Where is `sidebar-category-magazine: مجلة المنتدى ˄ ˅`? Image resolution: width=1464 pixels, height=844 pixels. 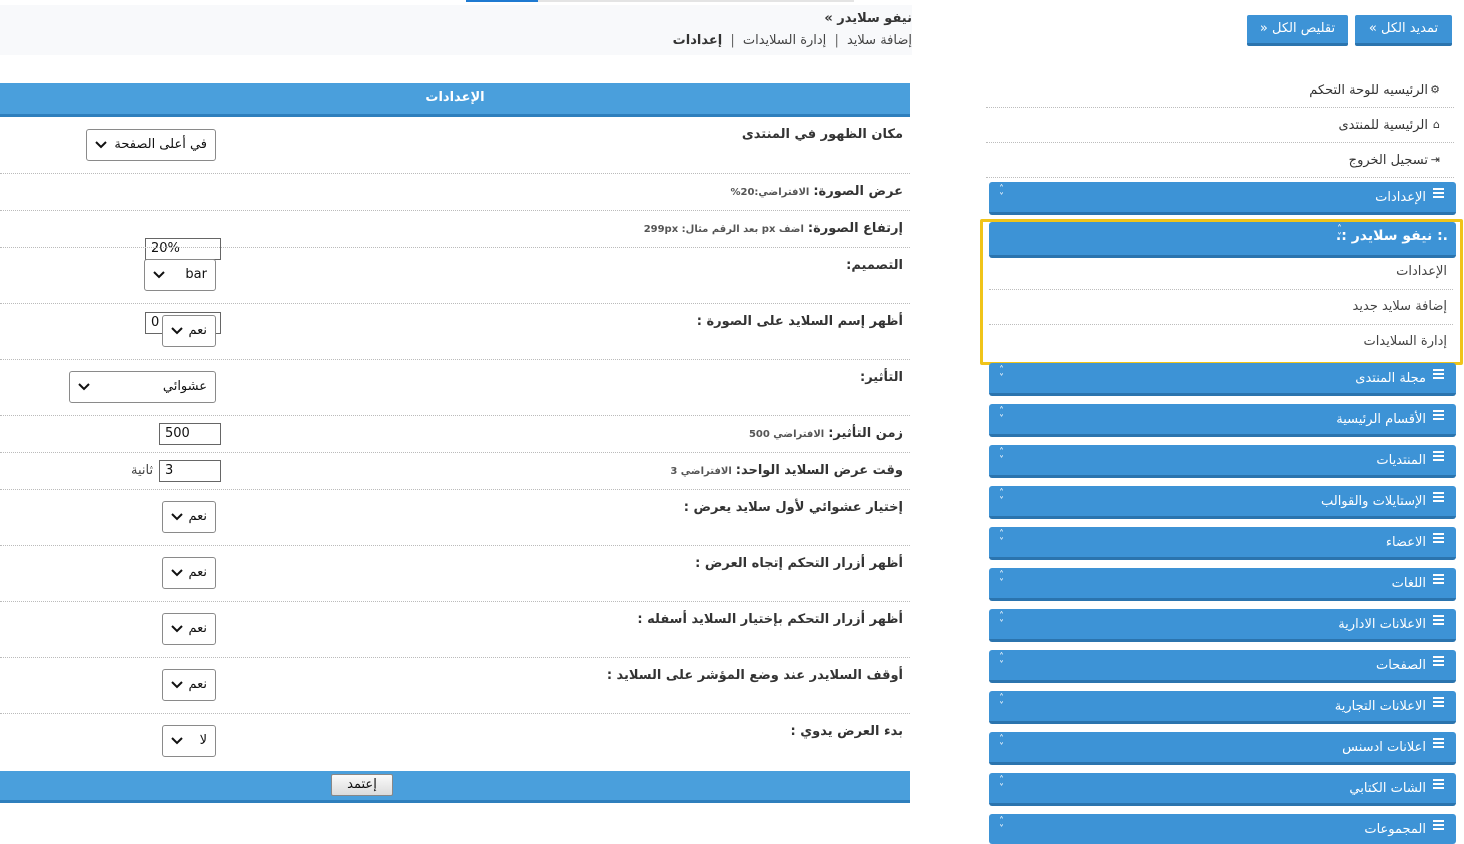
sidebar-category-magazine: مجلة المنتدى ˄ ˅ is located at coordinates (1222, 379).